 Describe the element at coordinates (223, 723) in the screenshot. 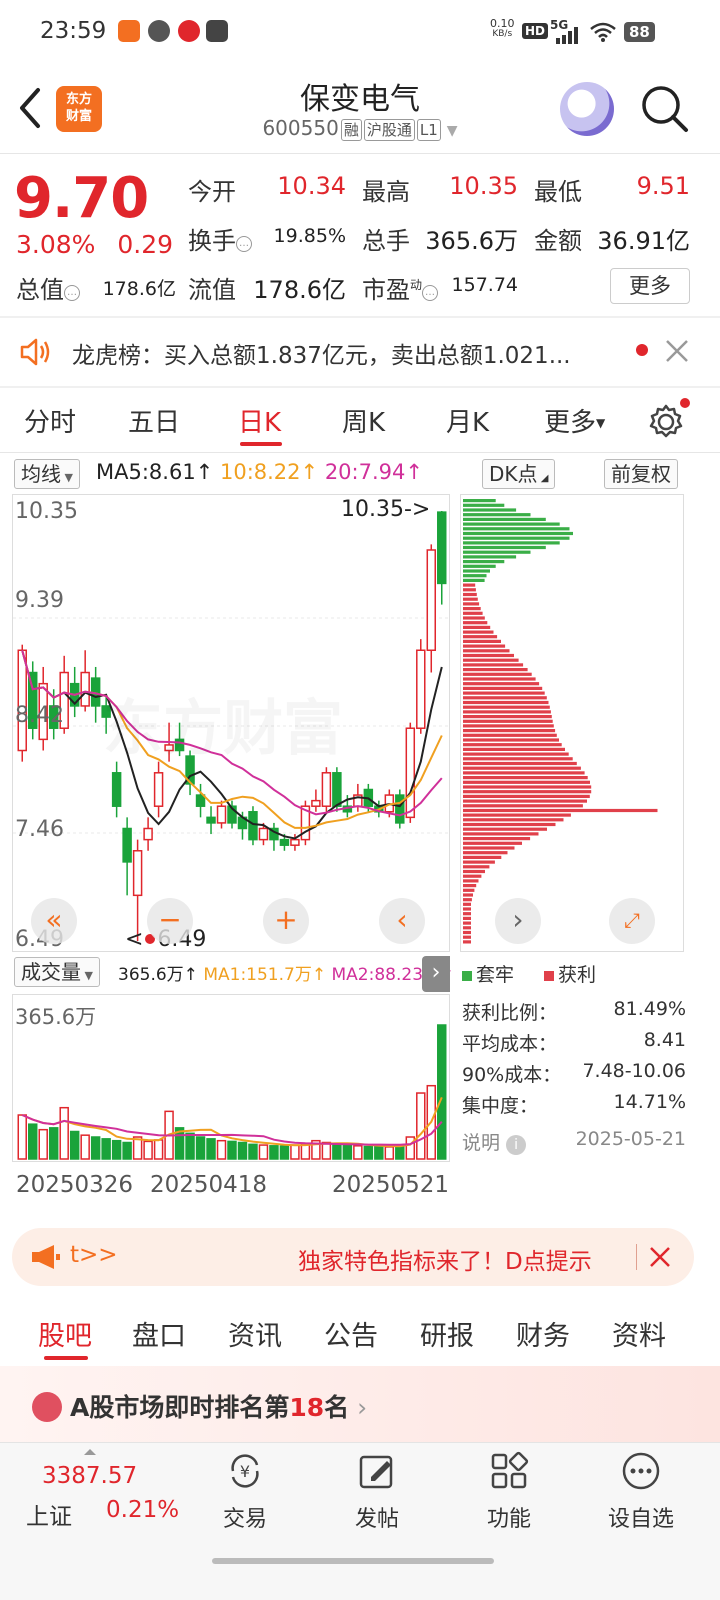

I see `watermark-logo: 东方财富` at that location.